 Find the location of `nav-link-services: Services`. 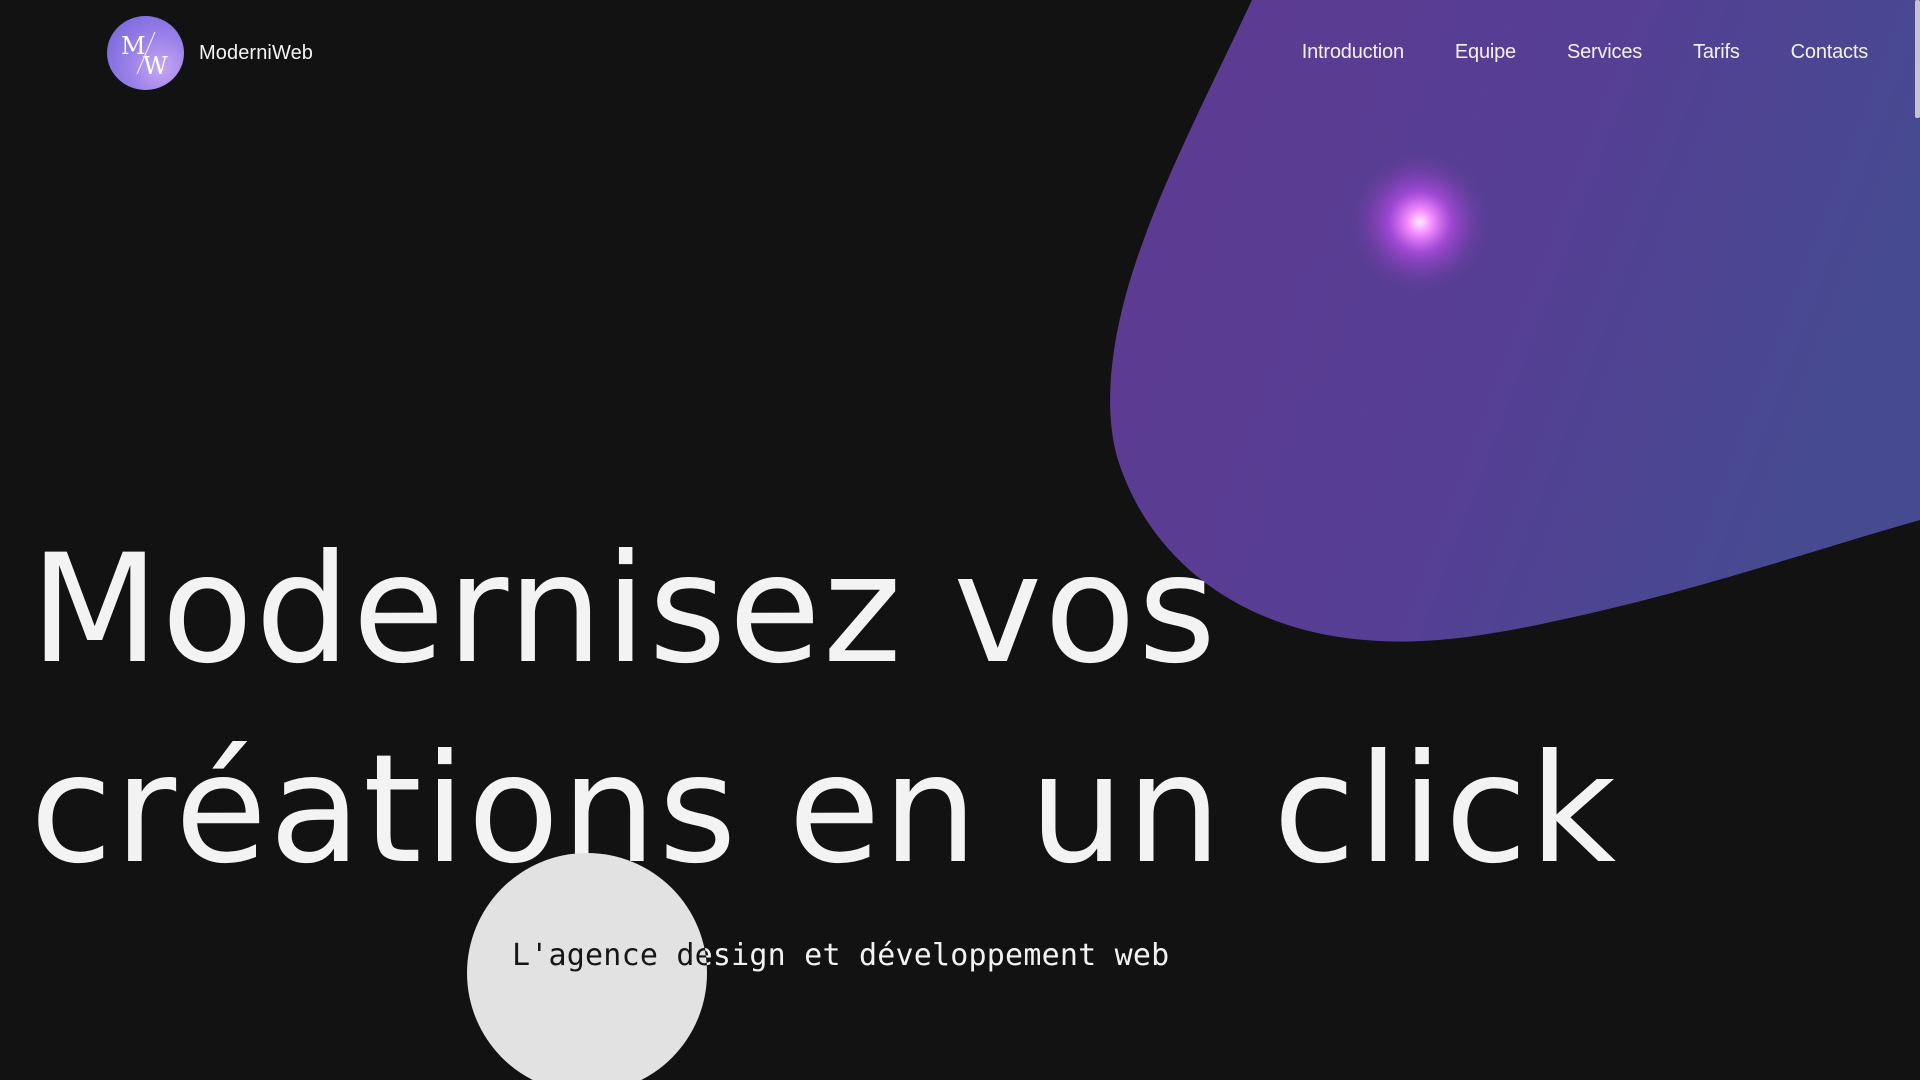

nav-link-services: Services is located at coordinates (1604, 52).